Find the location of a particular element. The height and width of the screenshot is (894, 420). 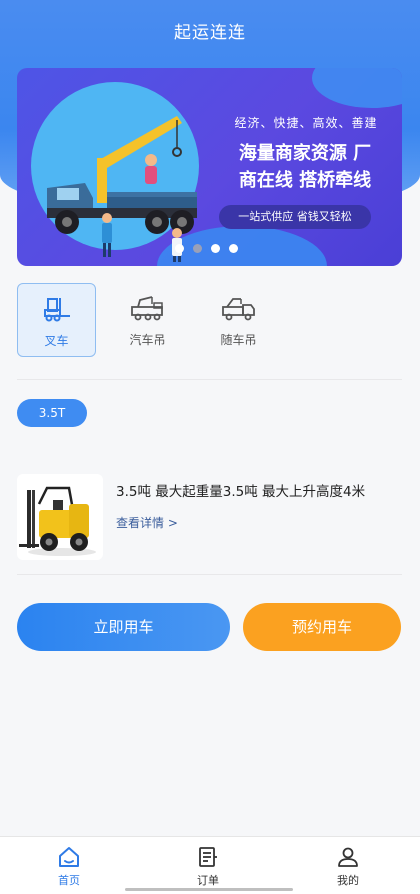

banner-decoration is located at coordinates (357, 88).